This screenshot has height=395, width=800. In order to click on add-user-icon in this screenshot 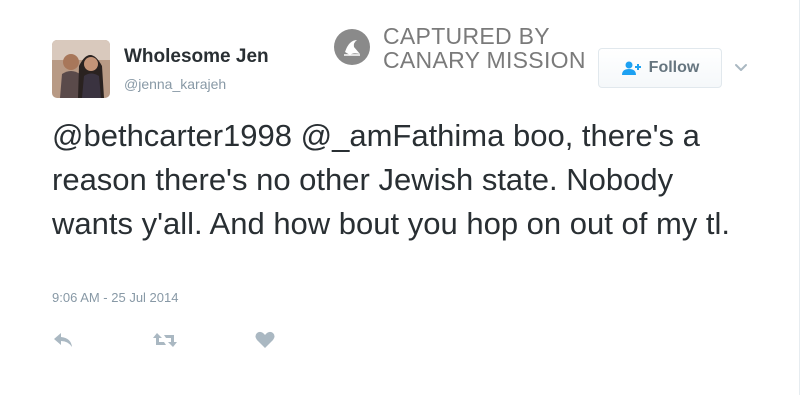, I will do `click(631, 68)`.